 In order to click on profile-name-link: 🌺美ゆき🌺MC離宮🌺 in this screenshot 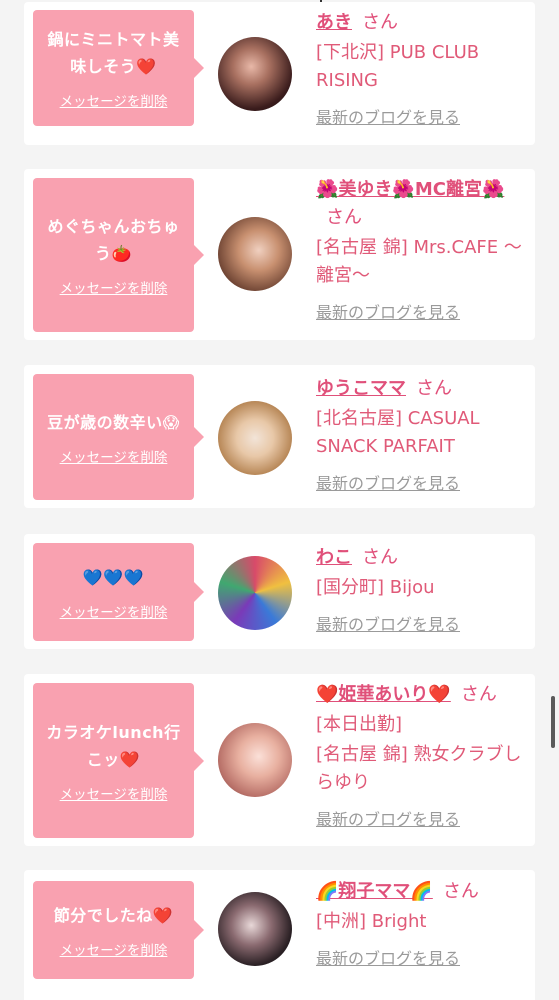, I will do `click(410, 189)`.